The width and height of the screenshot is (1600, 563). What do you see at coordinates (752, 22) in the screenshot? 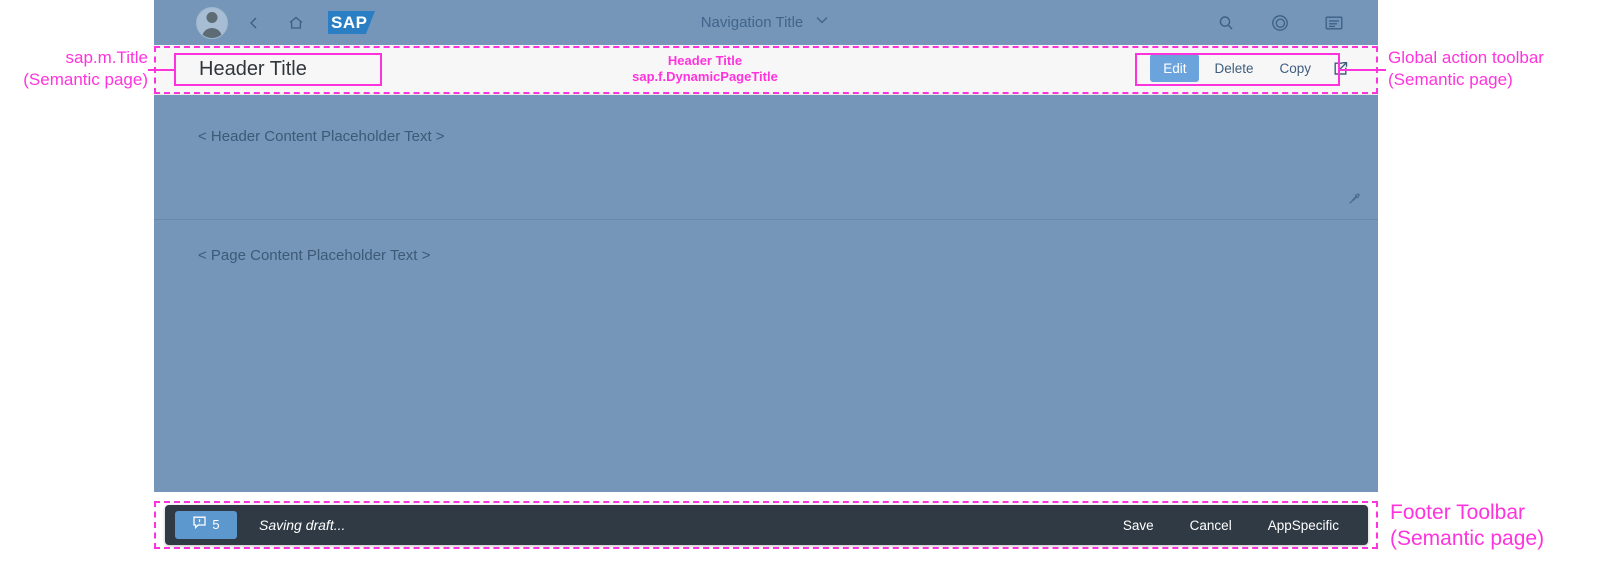
I see `navigation-title: Navigation Title` at bounding box center [752, 22].